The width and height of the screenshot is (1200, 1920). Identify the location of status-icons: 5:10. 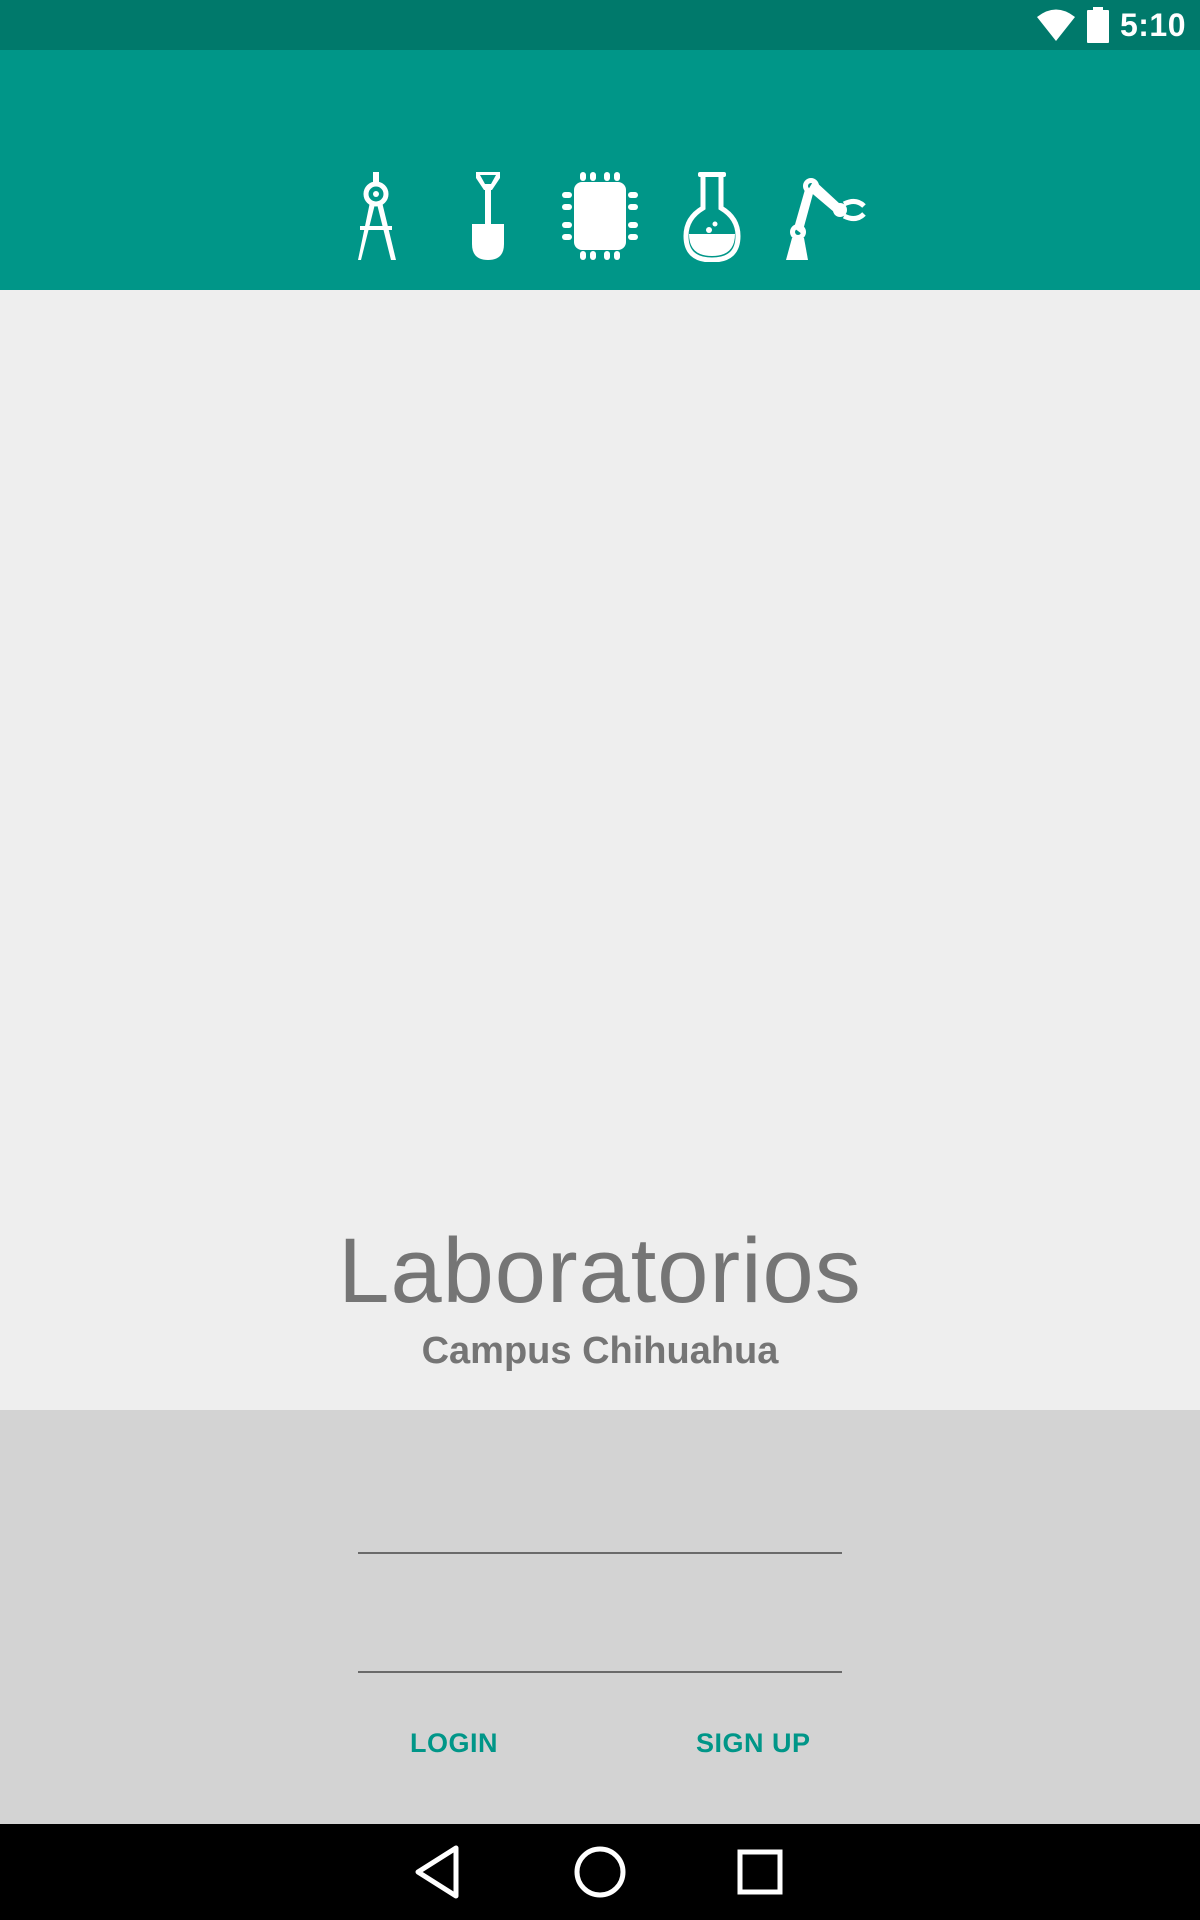
(1111, 25).